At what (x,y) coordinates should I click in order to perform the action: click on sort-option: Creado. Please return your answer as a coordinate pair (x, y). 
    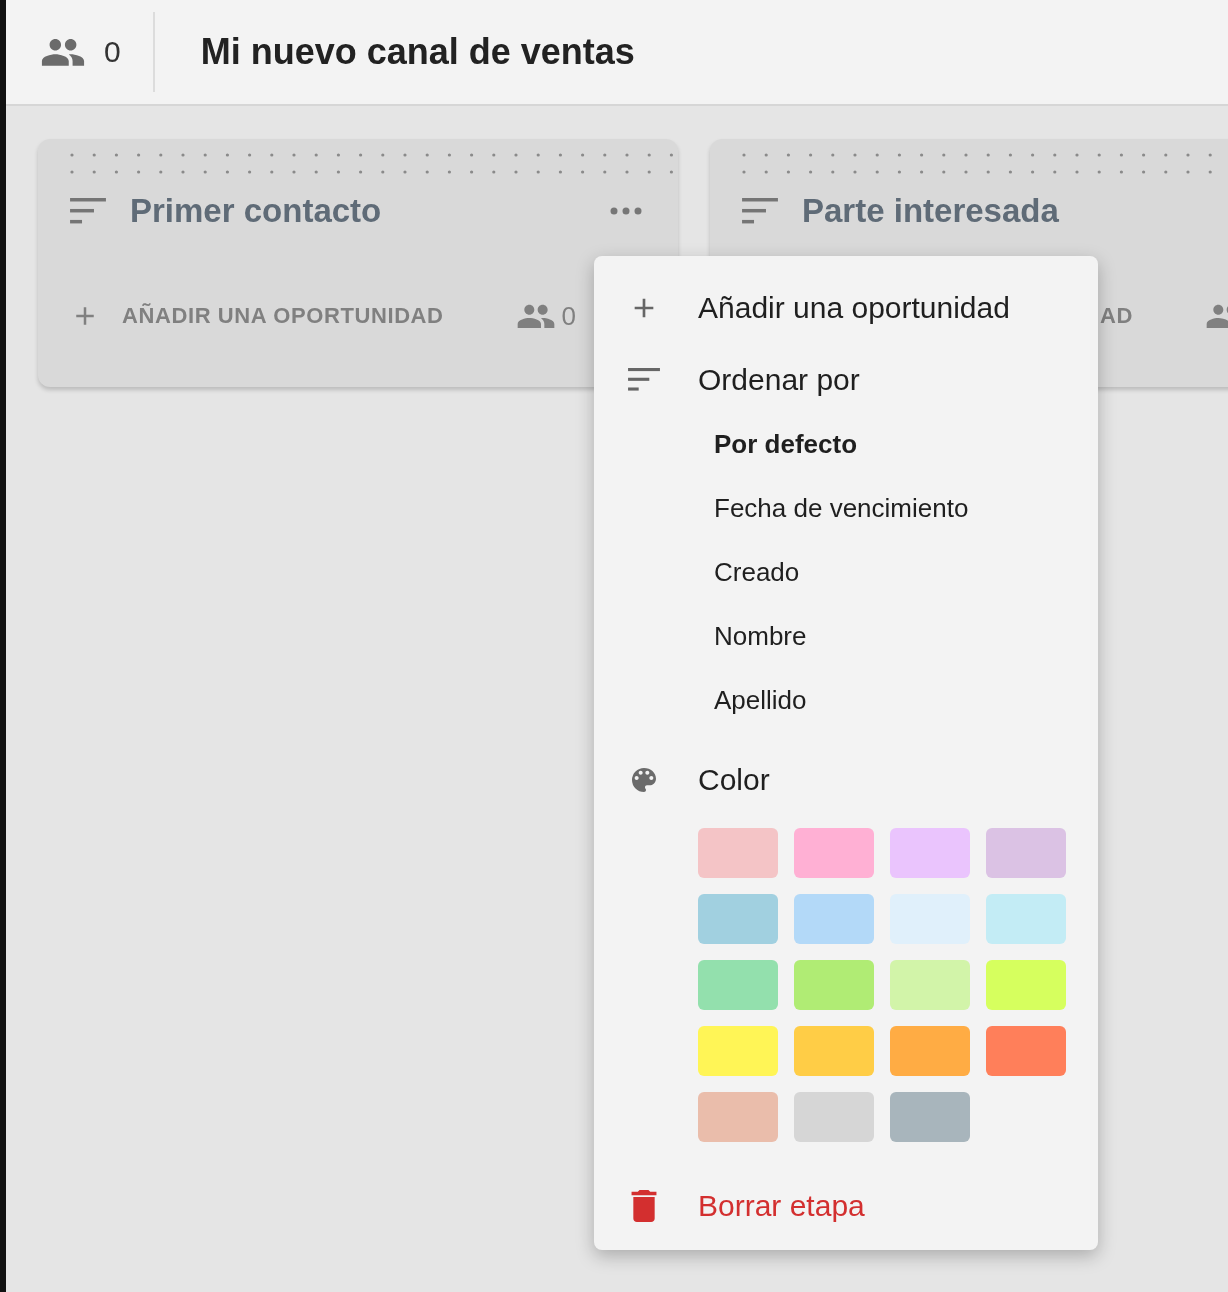
    Looking at the image, I should click on (846, 572).